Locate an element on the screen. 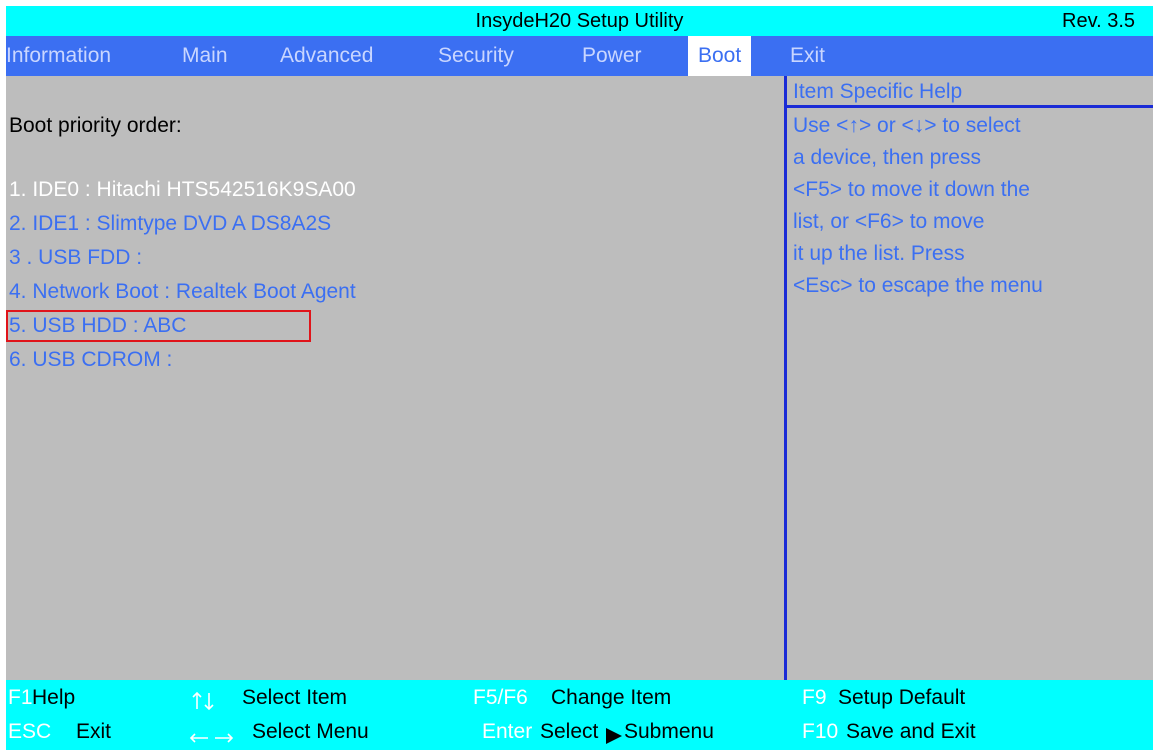 The width and height of the screenshot is (1160, 750). submenu-triangle-icon is located at coordinates (614, 736).